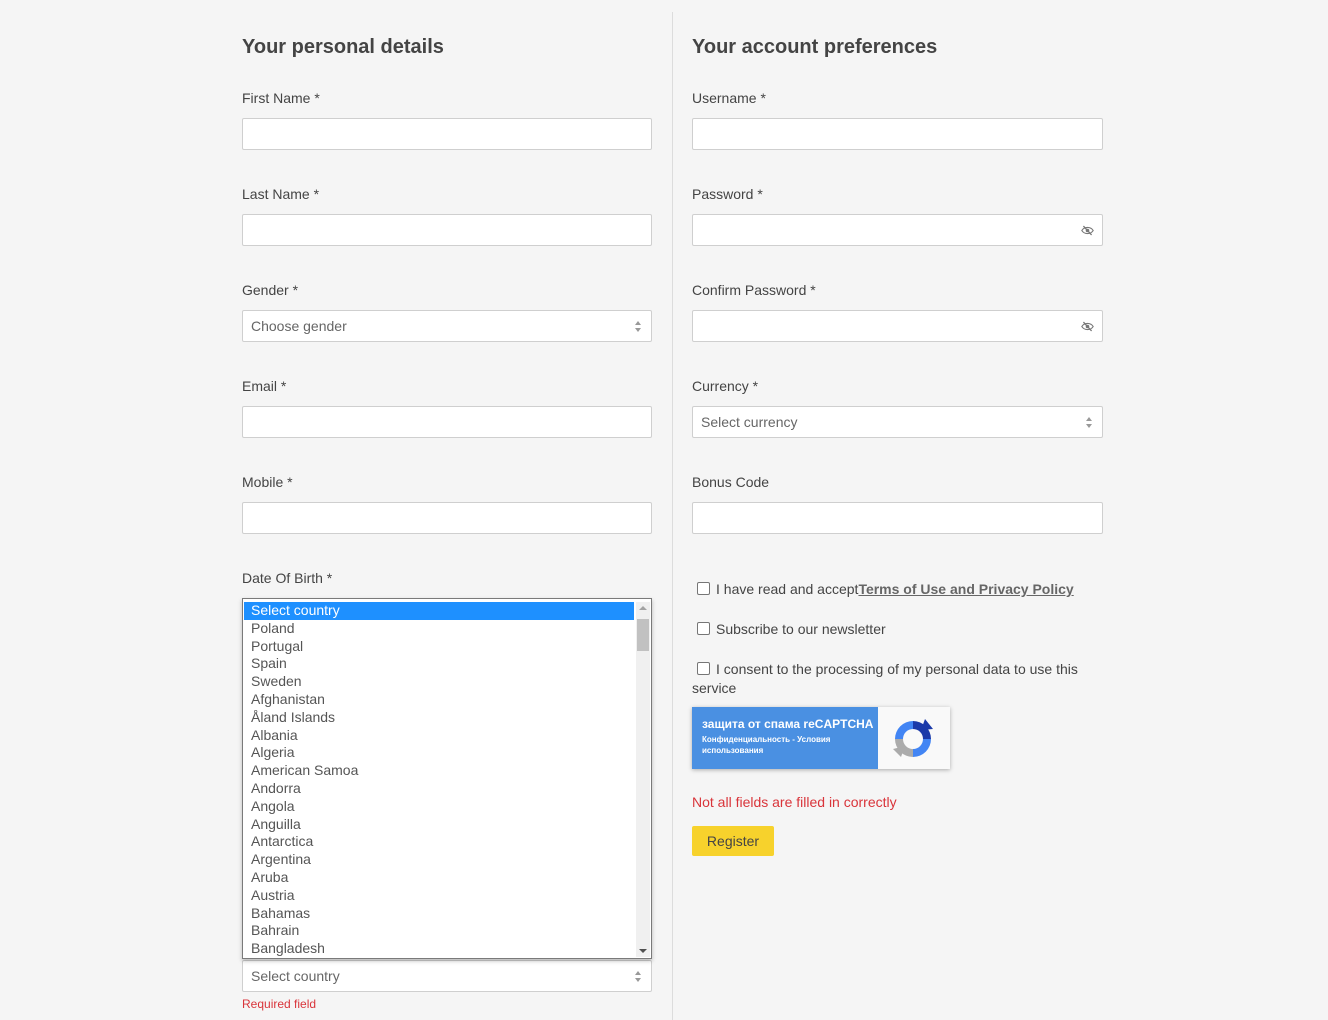  Describe the element at coordinates (801, 629) in the screenshot. I see `newsletter-text: Subscribe to our newsletter` at that location.